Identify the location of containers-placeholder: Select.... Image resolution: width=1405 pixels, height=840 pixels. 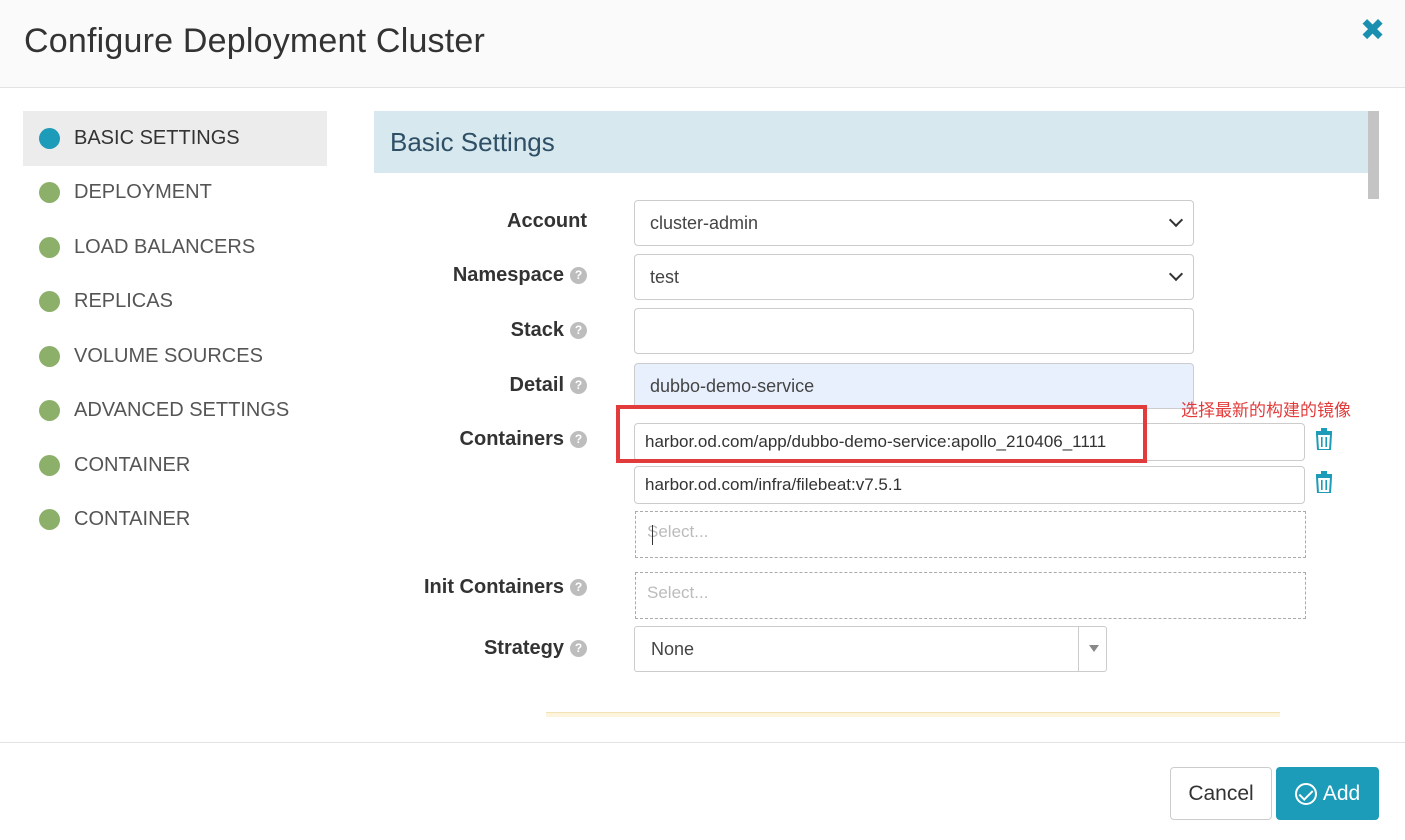
(678, 531).